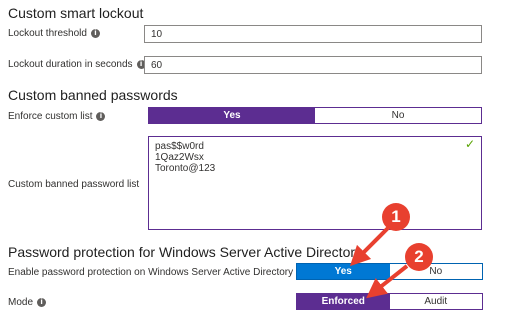  What do you see at coordinates (435, 301) in the screenshot?
I see `mode-audit-option: Audit` at bounding box center [435, 301].